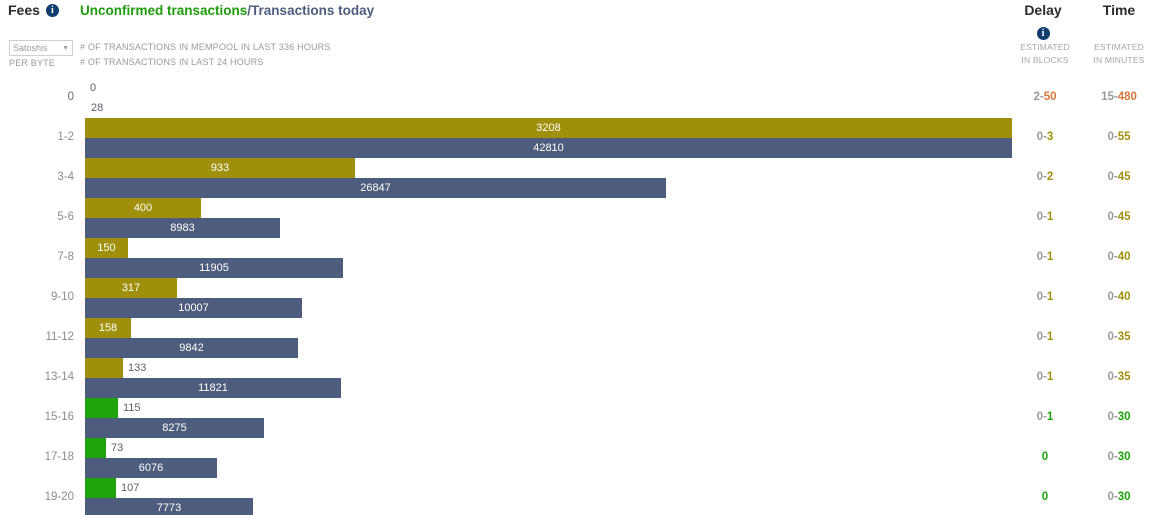 This screenshot has height=515, width=1172. Describe the element at coordinates (131, 288) in the screenshot. I see `bar-value-label: 317` at that location.